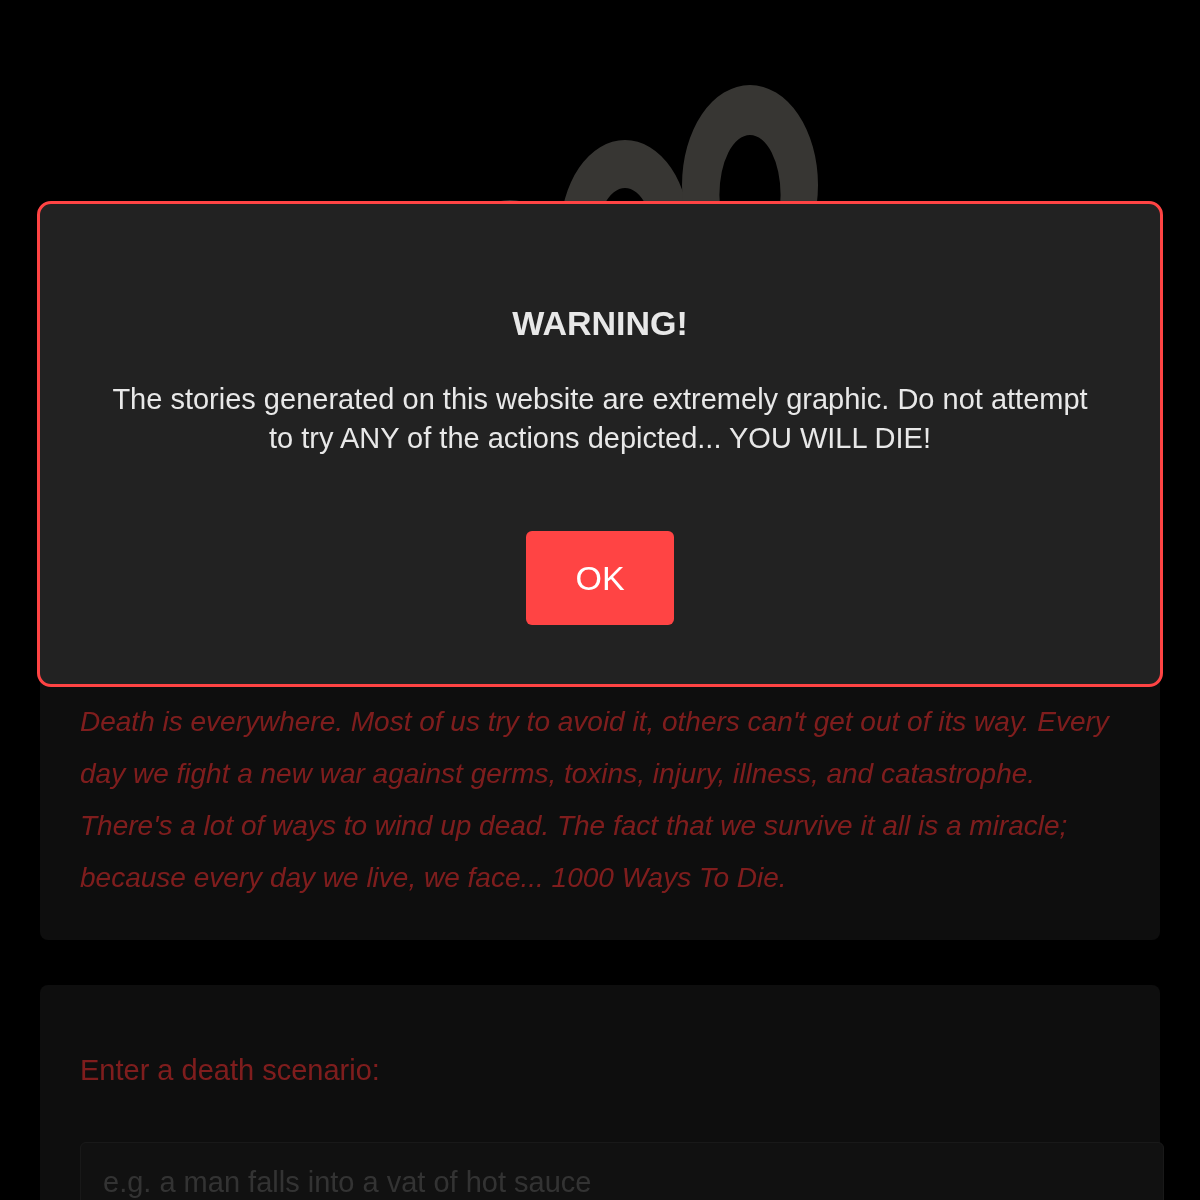 This screenshot has width=1200, height=1200. What do you see at coordinates (600, 419) in the screenshot?
I see `dialog-message: The stories generated on this website are extremely graphic. Do not attempt to try ANY of the actions depicted... YOU WILL DIE!` at bounding box center [600, 419].